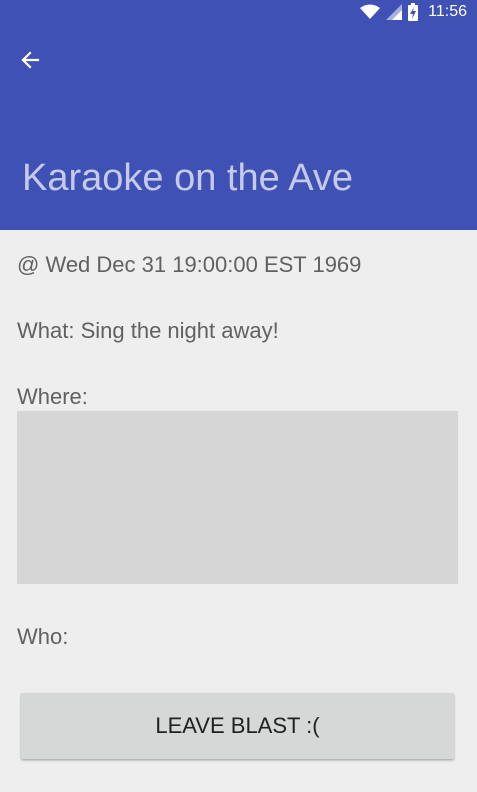  I want to click on who-label: Who:, so click(43, 636).